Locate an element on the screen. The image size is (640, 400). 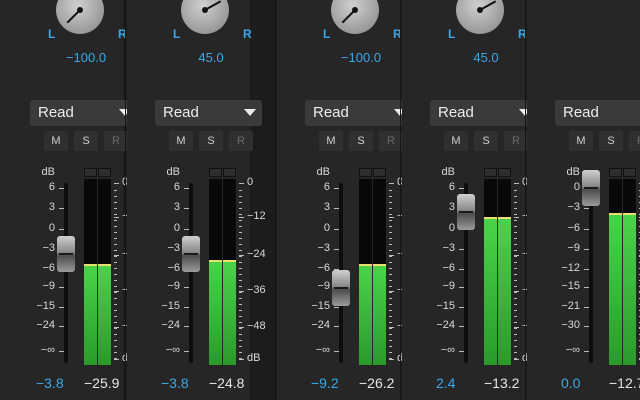
fader-scale-label: 6 is located at coordinates (451, 187).